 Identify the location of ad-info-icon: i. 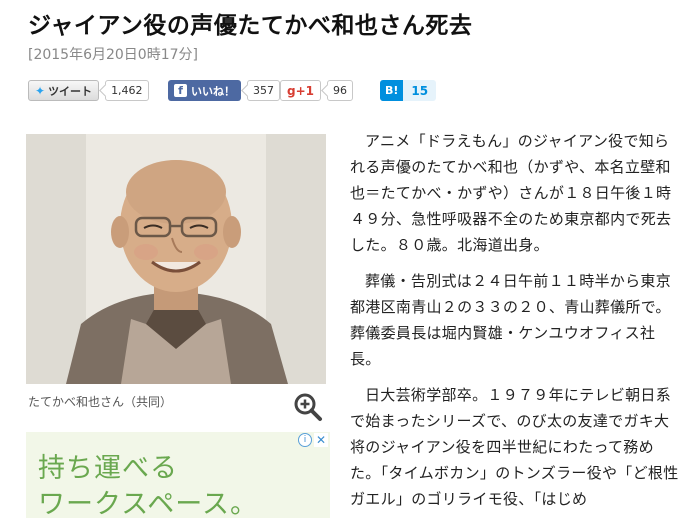
(305, 440).